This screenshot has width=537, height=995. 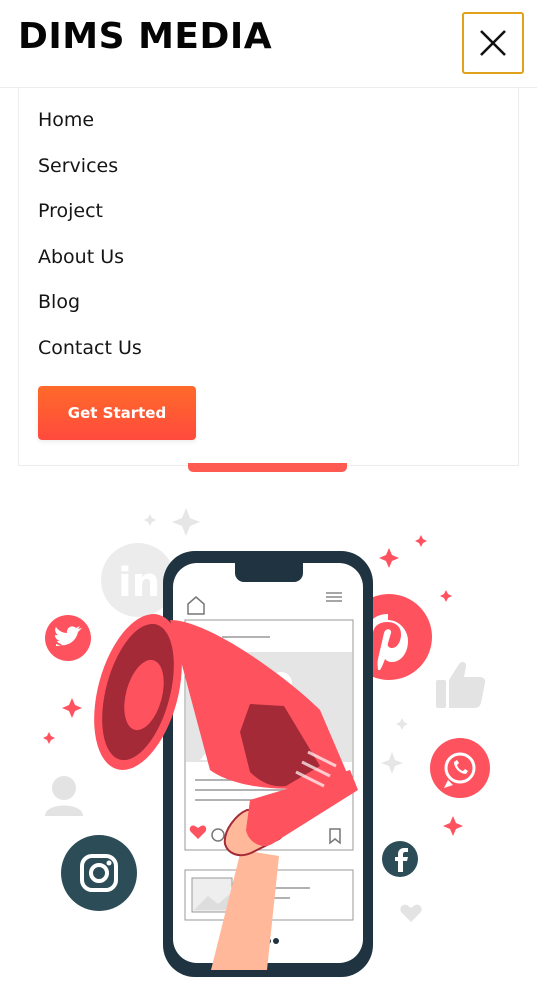 I want to click on nav-item-about-us: About Us, so click(x=81, y=257).